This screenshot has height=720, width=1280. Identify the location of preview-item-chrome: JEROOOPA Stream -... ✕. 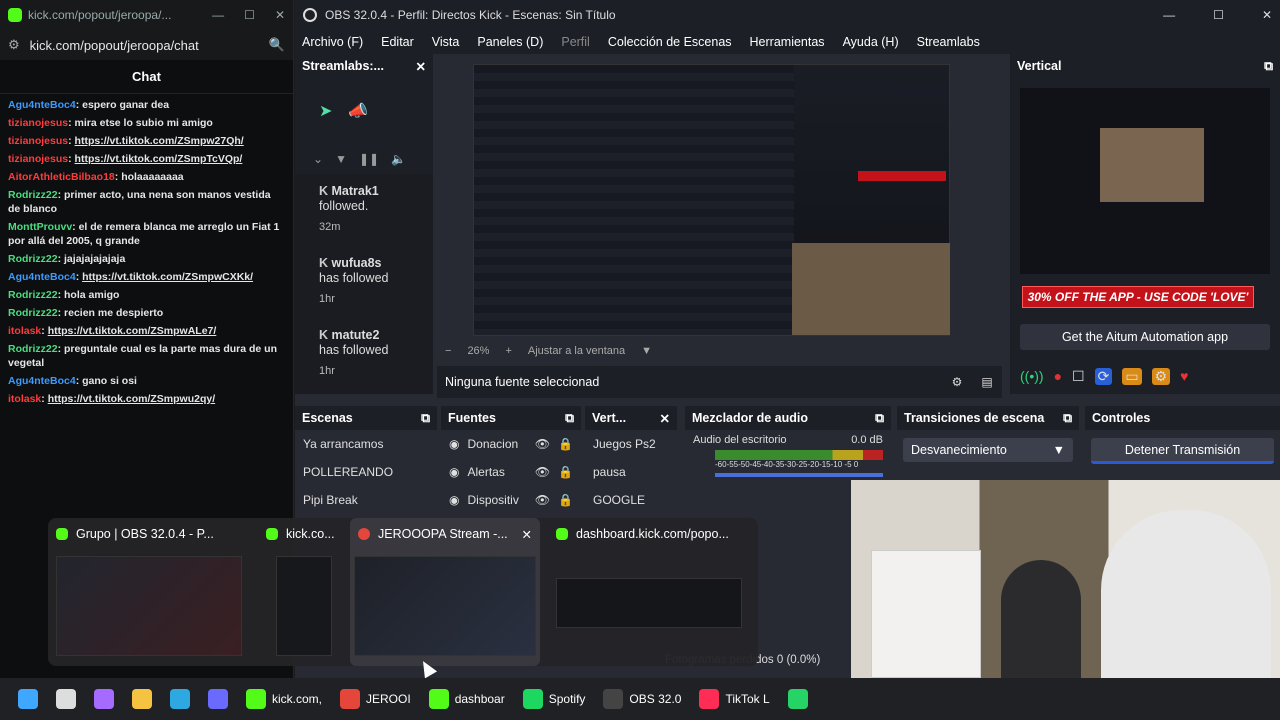
(445, 592).